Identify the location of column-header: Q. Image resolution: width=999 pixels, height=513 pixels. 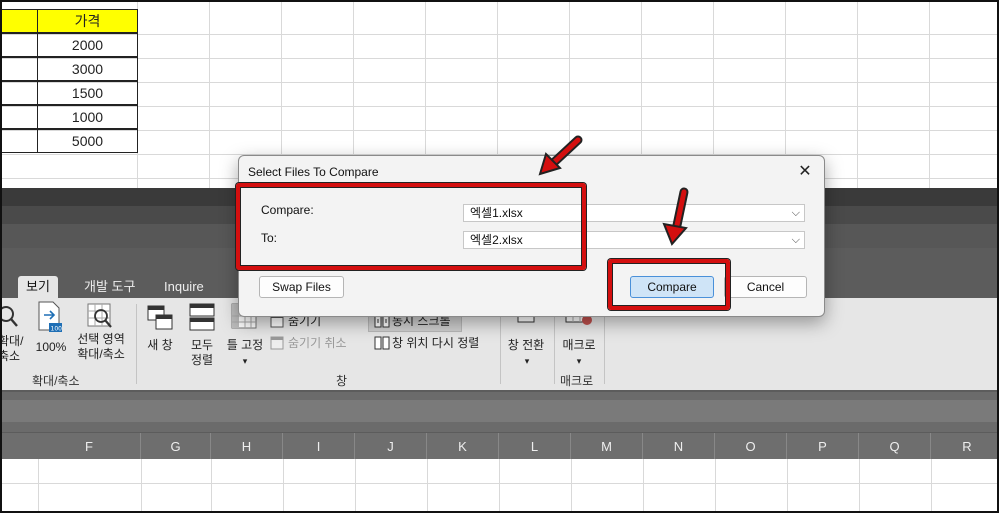
(895, 446).